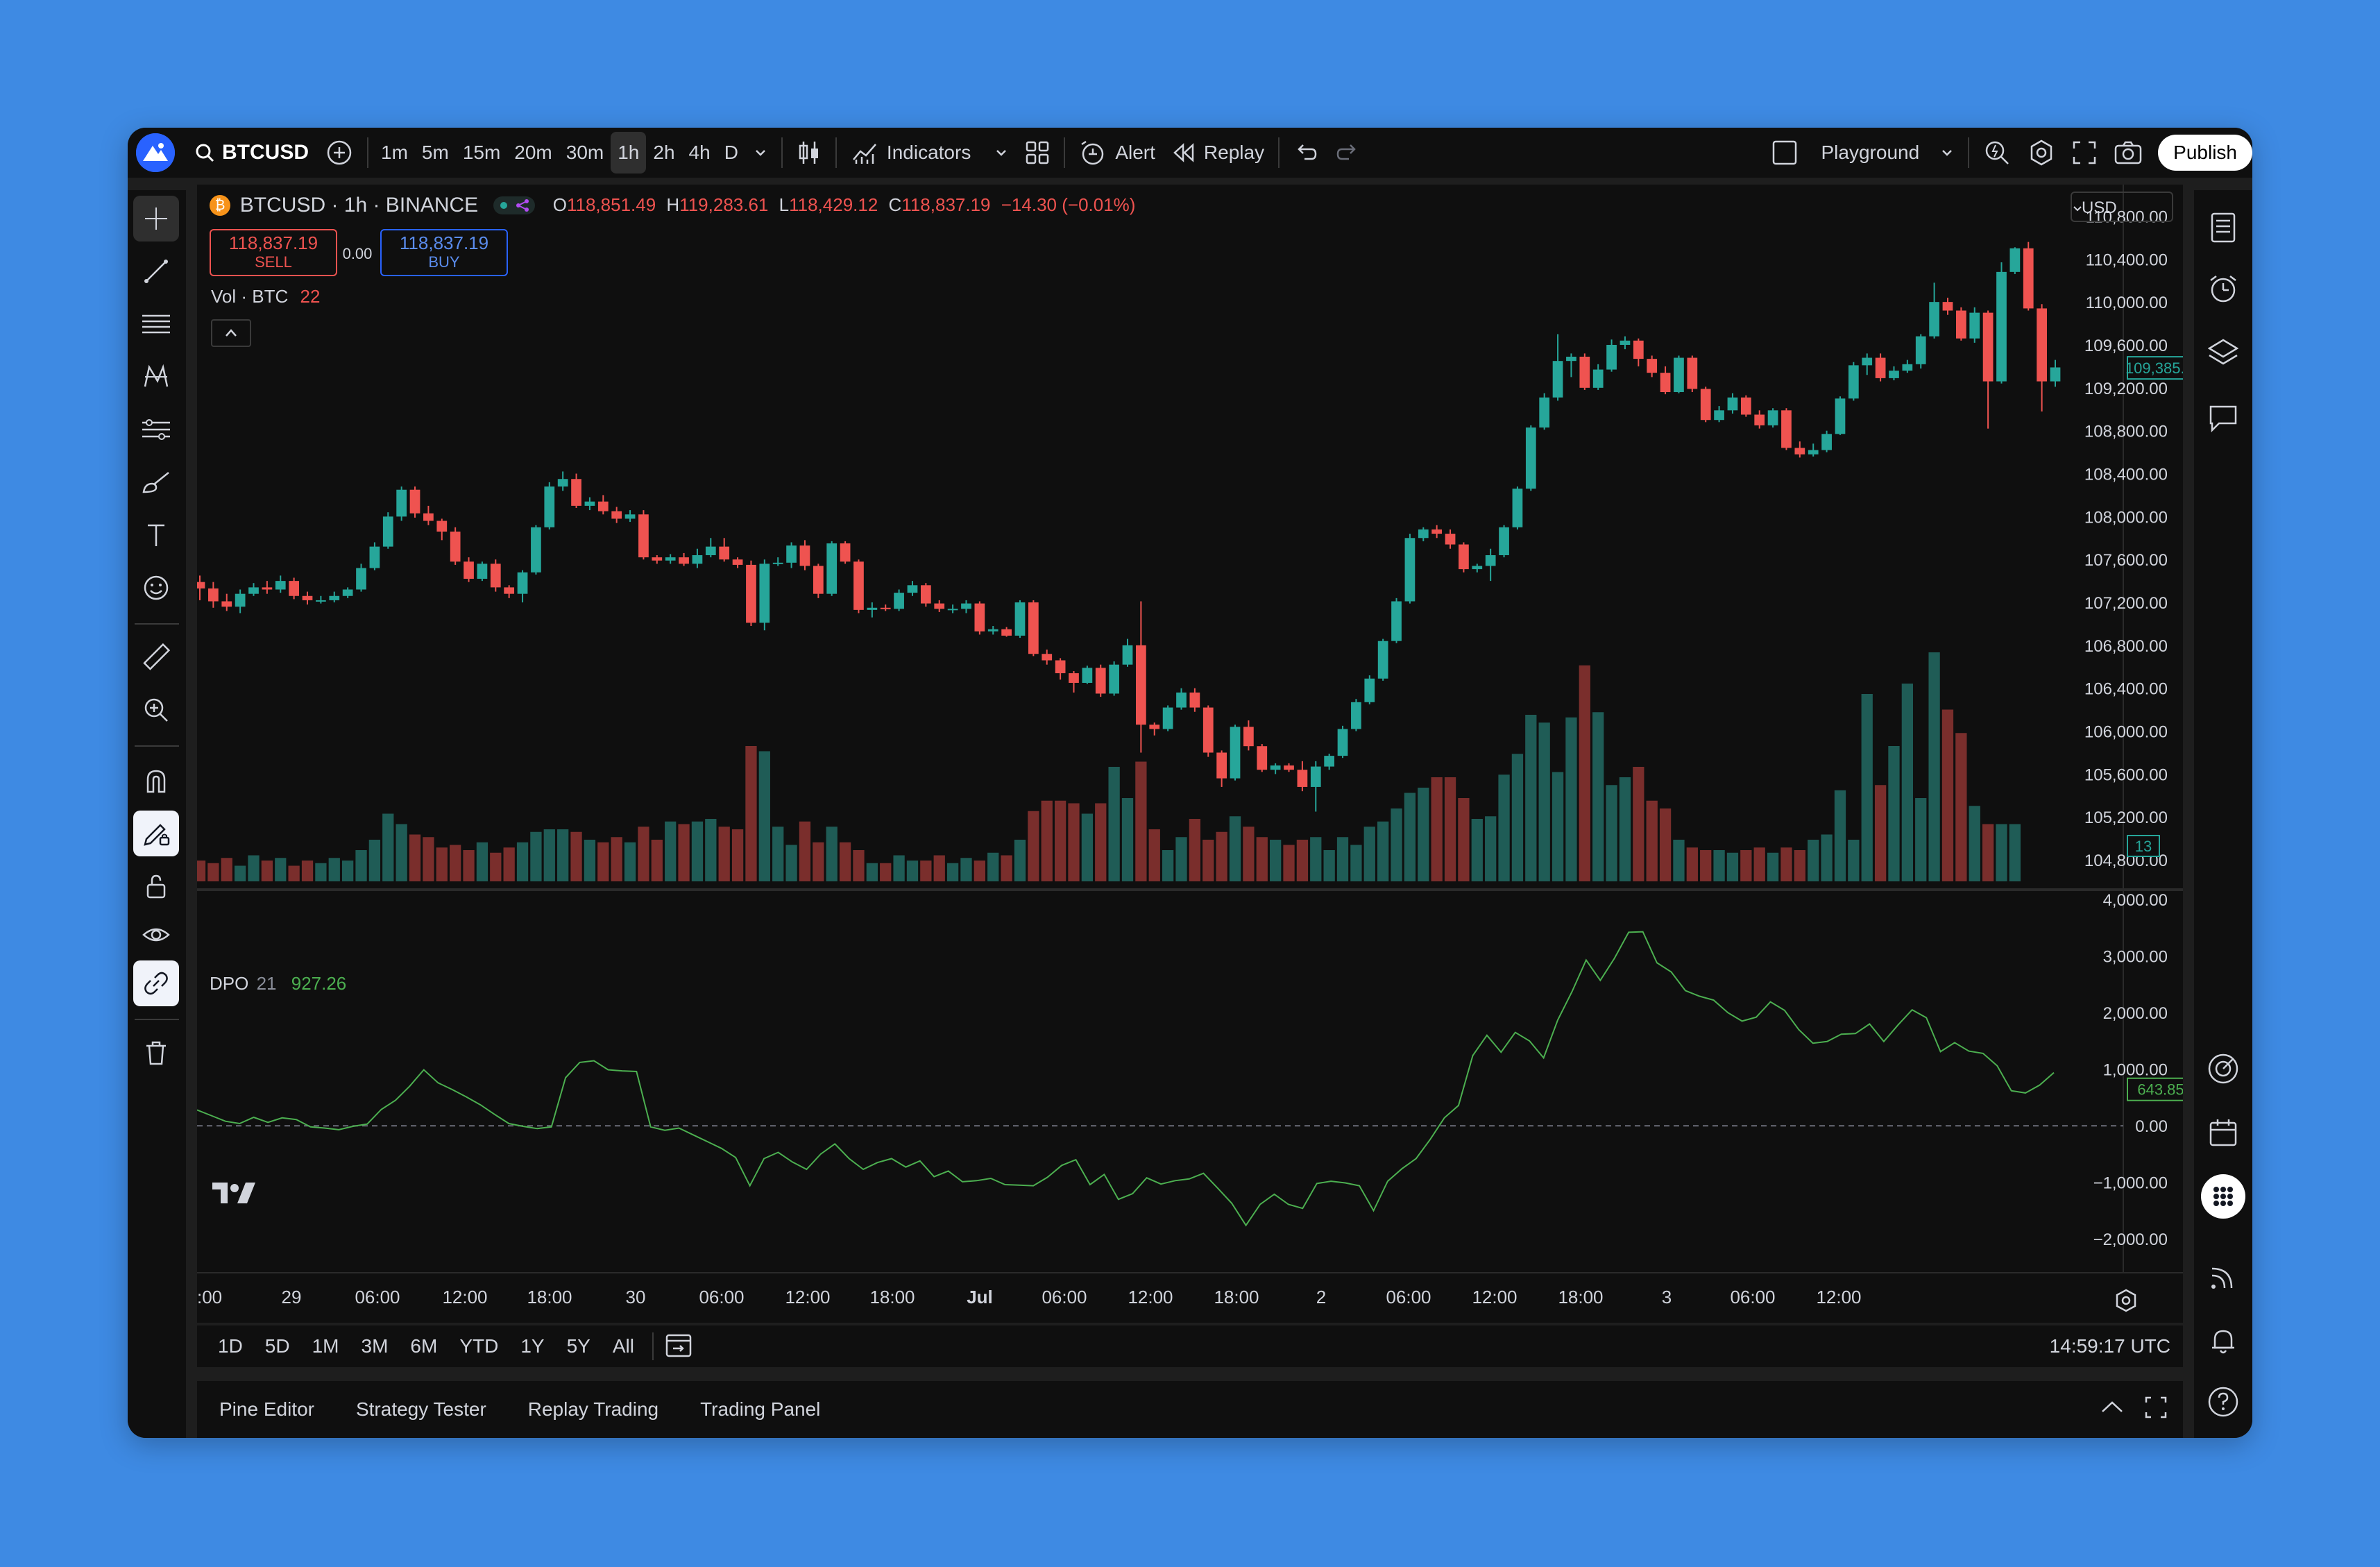 The image size is (2380, 1567). What do you see at coordinates (231, 333) in the screenshot?
I see `collapse-legend-button` at bounding box center [231, 333].